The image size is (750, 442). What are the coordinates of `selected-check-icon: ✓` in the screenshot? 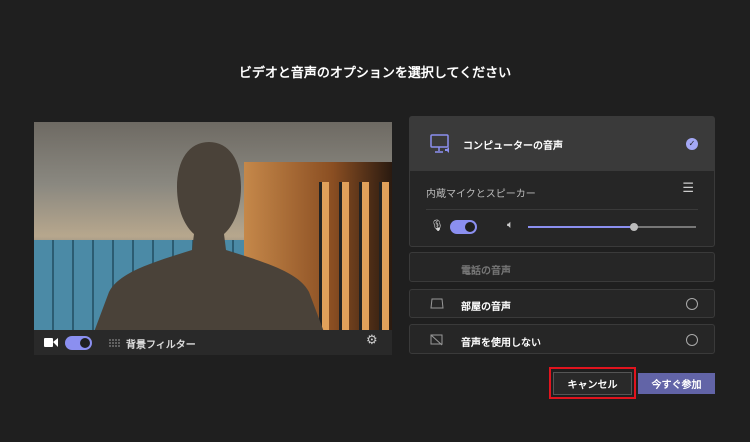 It's located at (692, 144).